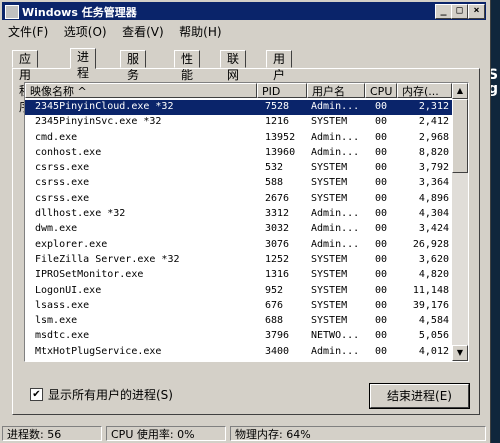 This screenshot has height=443, width=500. I want to click on process-row: explorer.exe 3076 Admin... 00 26,928, so click(238, 245).